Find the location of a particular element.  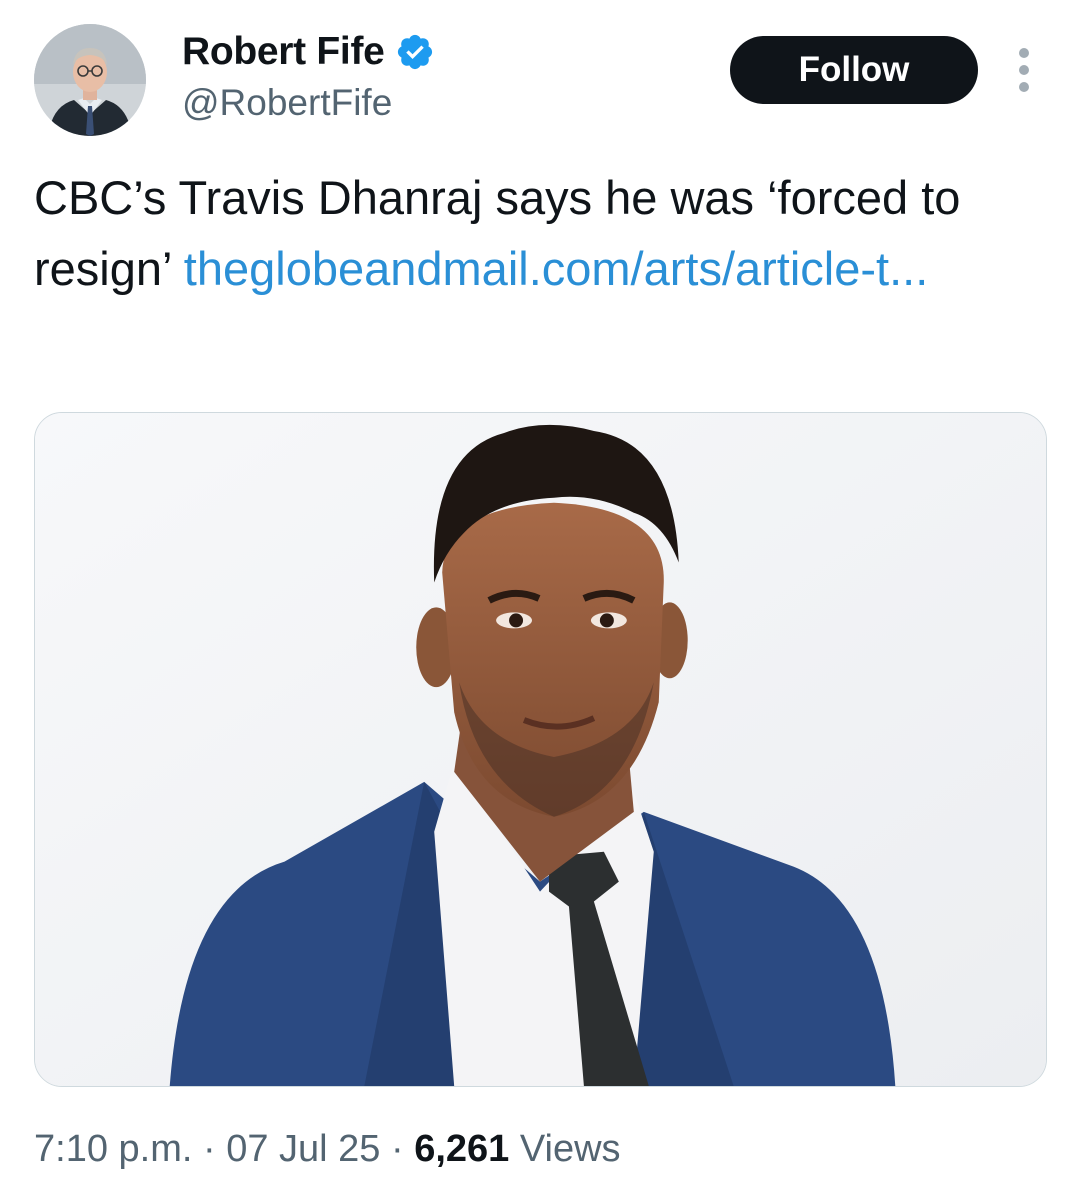

more-options-icon is located at coordinates (1024, 70).